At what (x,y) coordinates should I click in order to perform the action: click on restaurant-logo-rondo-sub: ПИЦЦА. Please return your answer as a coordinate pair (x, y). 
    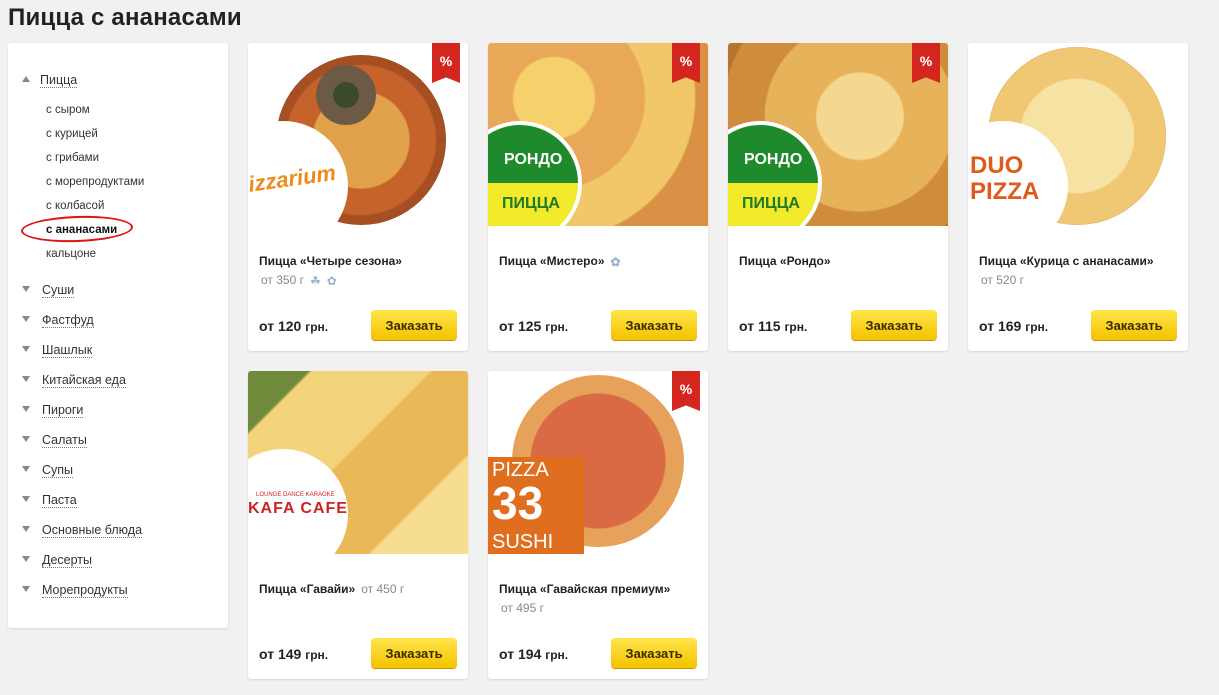
    Looking at the image, I should click on (771, 203).